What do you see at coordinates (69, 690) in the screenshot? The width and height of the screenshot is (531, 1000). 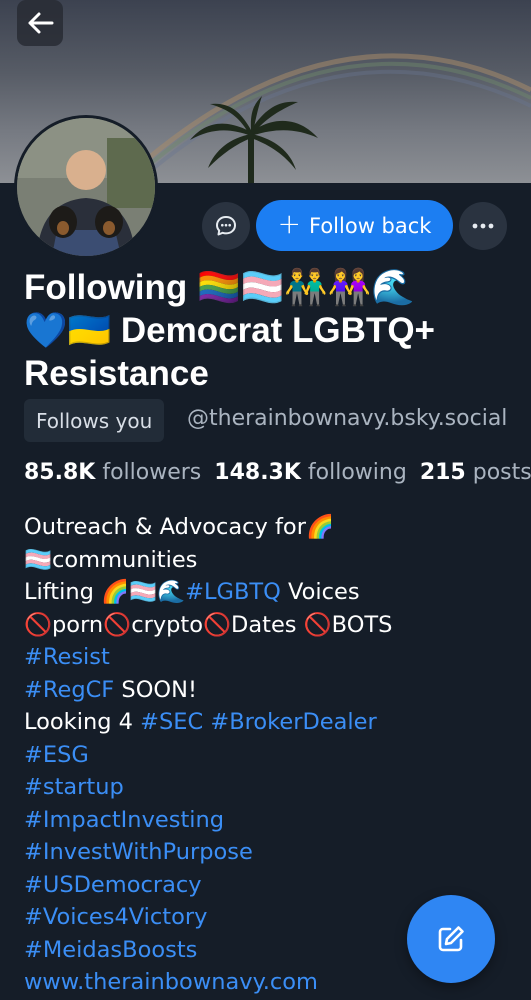 I see `hashtag-link: #RegCF` at bounding box center [69, 690].